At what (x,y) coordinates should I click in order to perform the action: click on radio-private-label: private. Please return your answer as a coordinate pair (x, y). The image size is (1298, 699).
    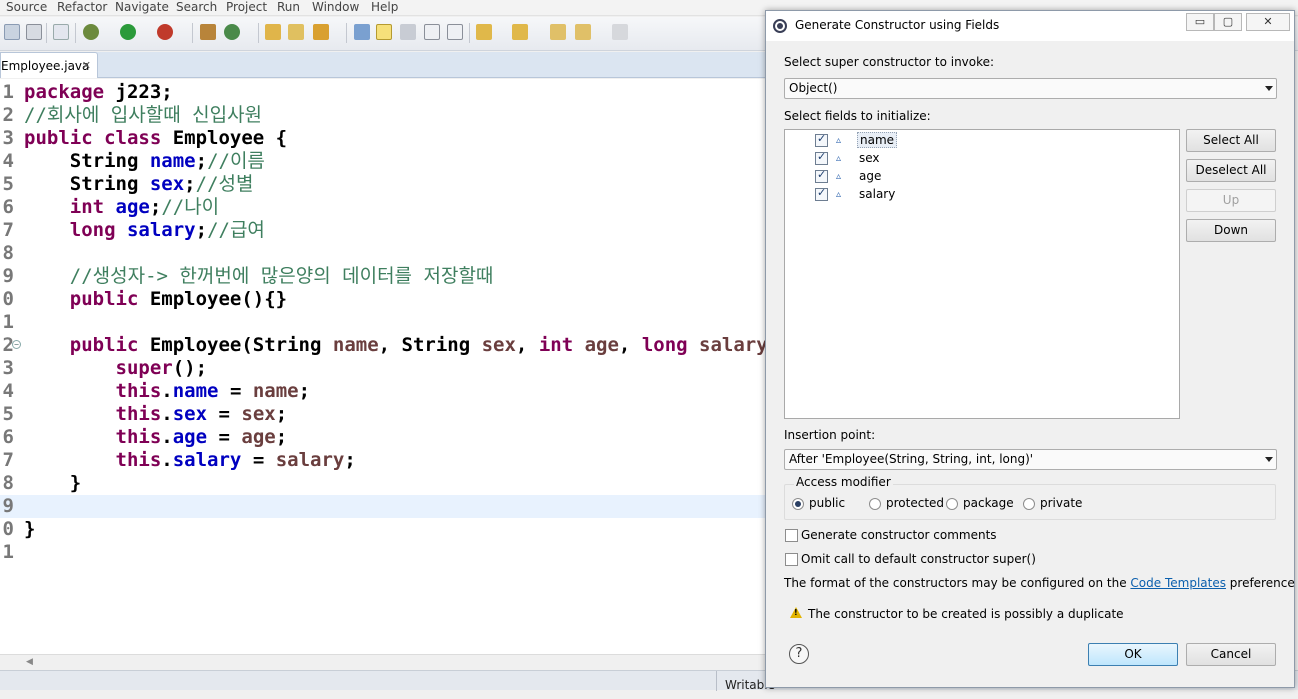
    Looking at the image, I should click on (1061, 503).